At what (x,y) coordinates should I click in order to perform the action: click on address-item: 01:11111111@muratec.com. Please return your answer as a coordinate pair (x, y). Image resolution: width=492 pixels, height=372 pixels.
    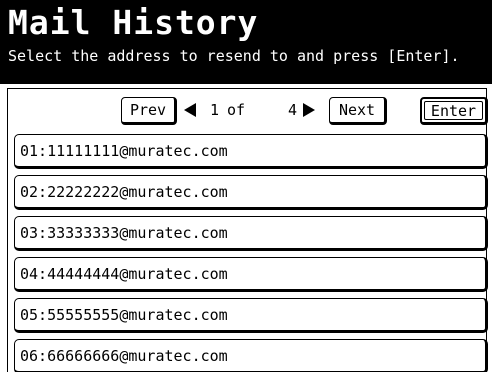
    Looking at the image, I should click on (251, 151).